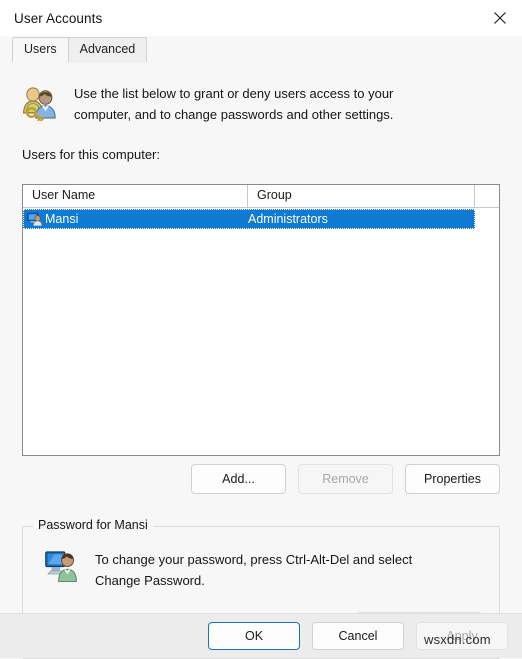 This screenshot has width=522, height=659. What do you see at coordinates (261, 18) in the screenshot?
I see `title-bar: User Accounts` at bounding box center [261, 18].